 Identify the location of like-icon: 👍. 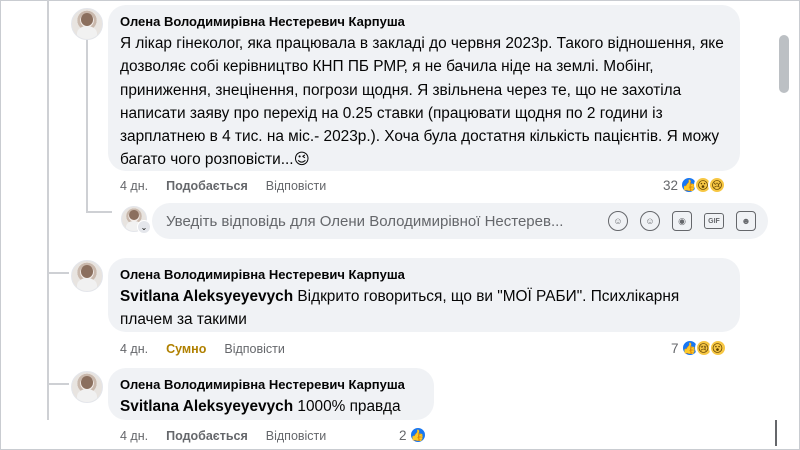
(417, 435).